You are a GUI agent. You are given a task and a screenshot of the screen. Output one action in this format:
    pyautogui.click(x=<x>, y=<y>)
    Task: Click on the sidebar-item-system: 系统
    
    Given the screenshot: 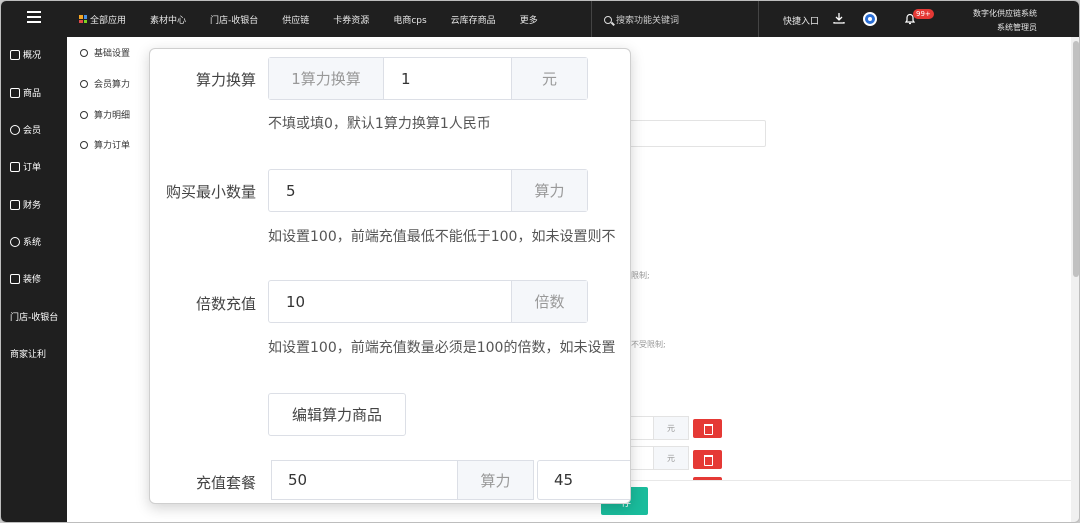 What is the action you would take?
    pyautogui.click(x=25, y=241)
    